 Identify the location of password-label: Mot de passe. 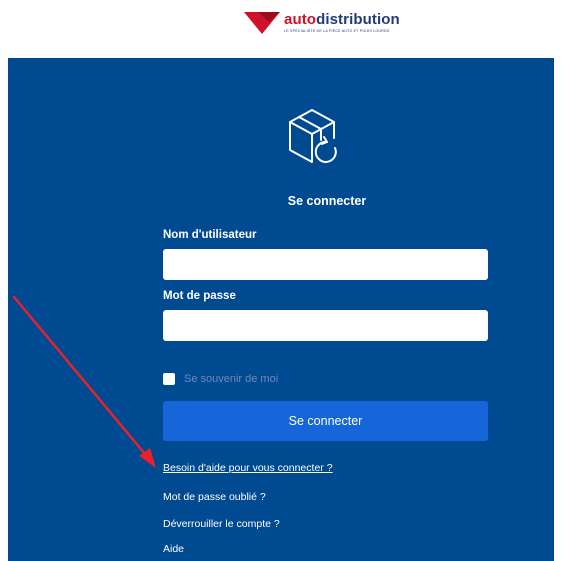
(199, 296).